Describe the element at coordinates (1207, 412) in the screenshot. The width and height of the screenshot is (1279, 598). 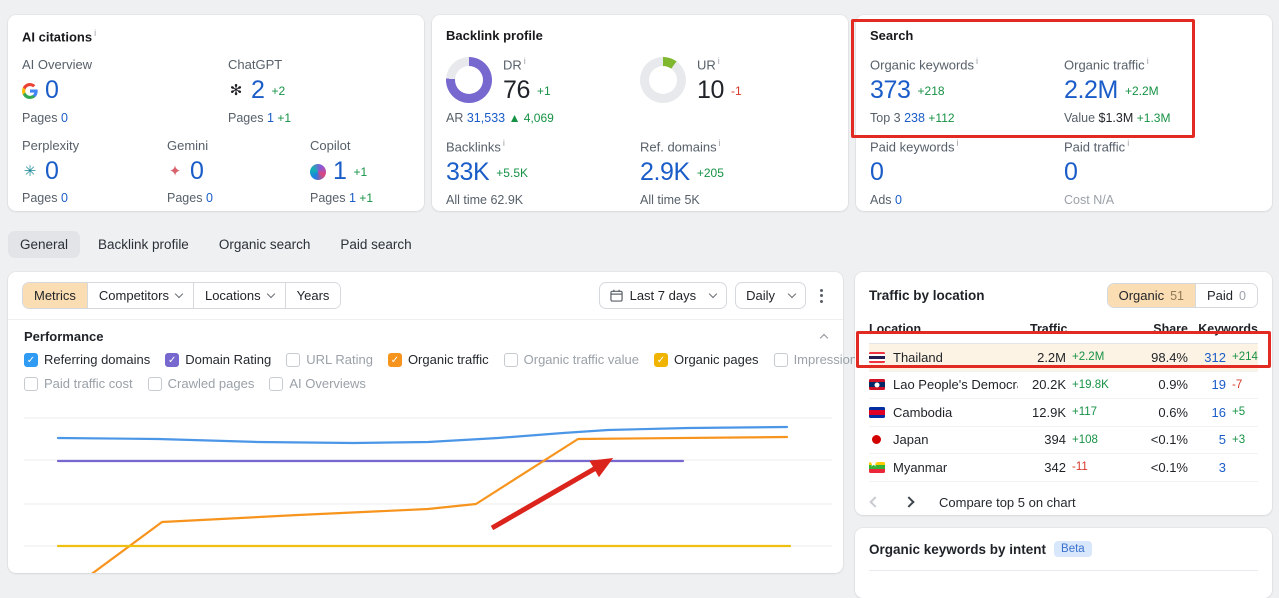
I see `keywords-count: 16` at that location.